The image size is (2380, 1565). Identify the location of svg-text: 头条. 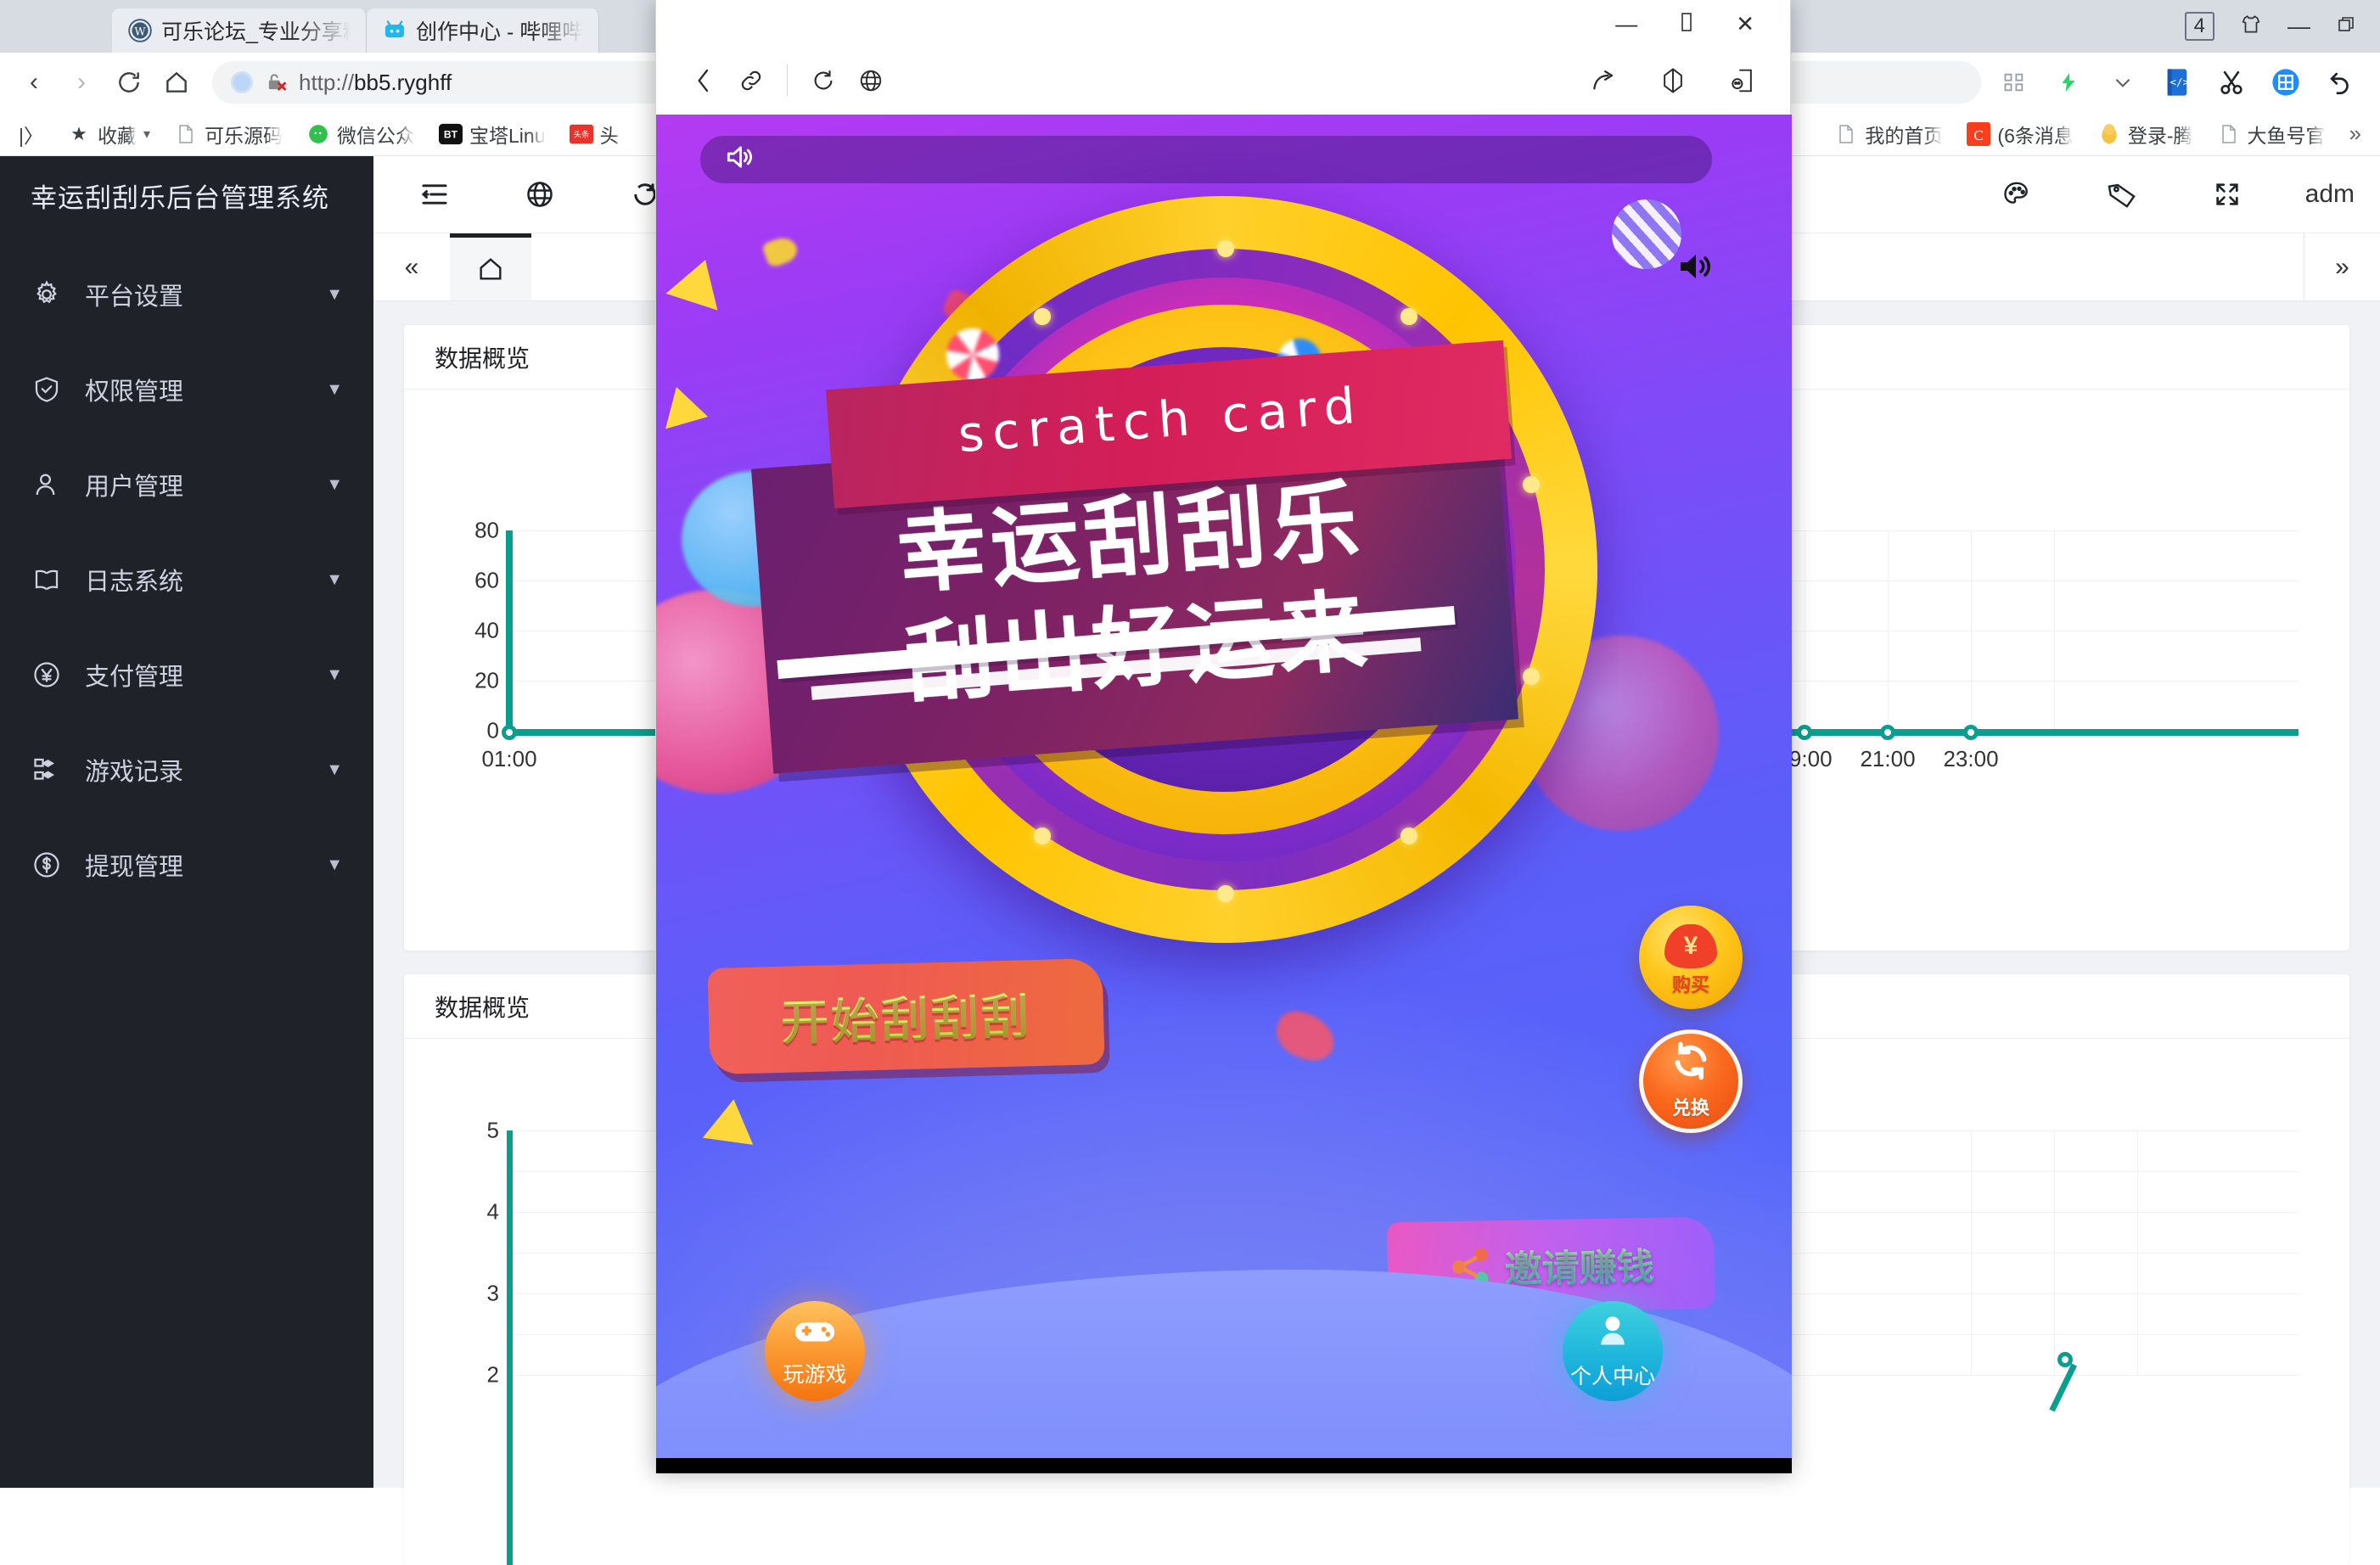
(581, 134).